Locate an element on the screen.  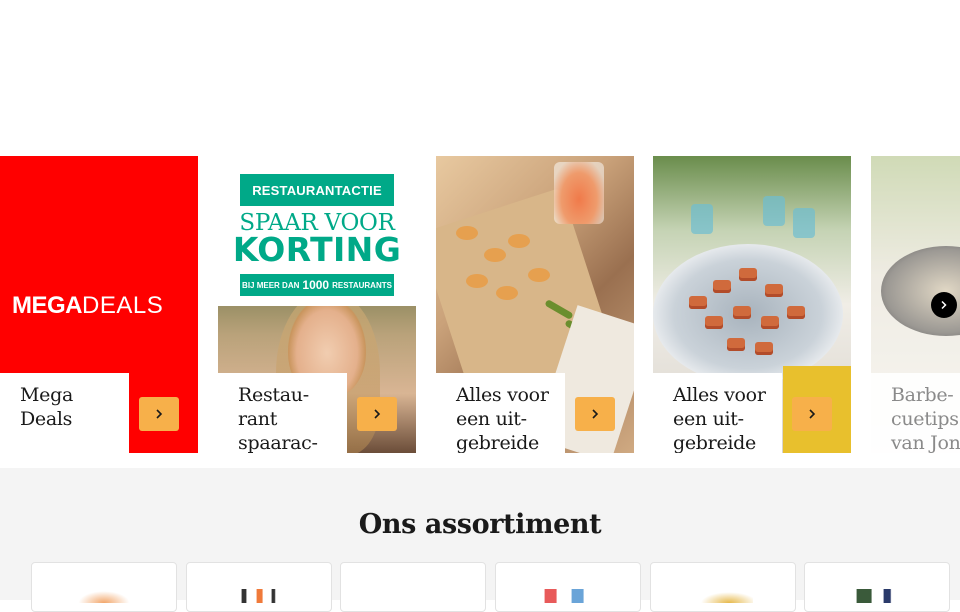
promo-card-mega-deals: MEGADEALS Mega Deals is located at coordinates (99, 304).